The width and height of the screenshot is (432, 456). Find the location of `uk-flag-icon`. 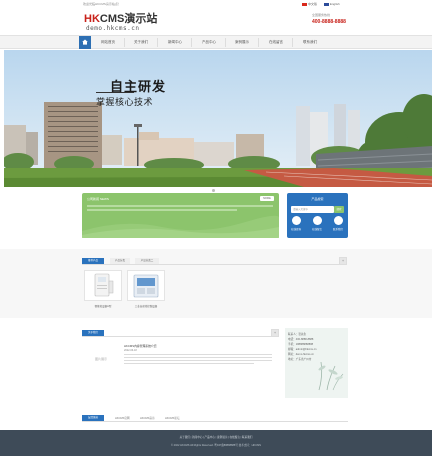

uk-flag-icon is located at coordinates (326, 4).